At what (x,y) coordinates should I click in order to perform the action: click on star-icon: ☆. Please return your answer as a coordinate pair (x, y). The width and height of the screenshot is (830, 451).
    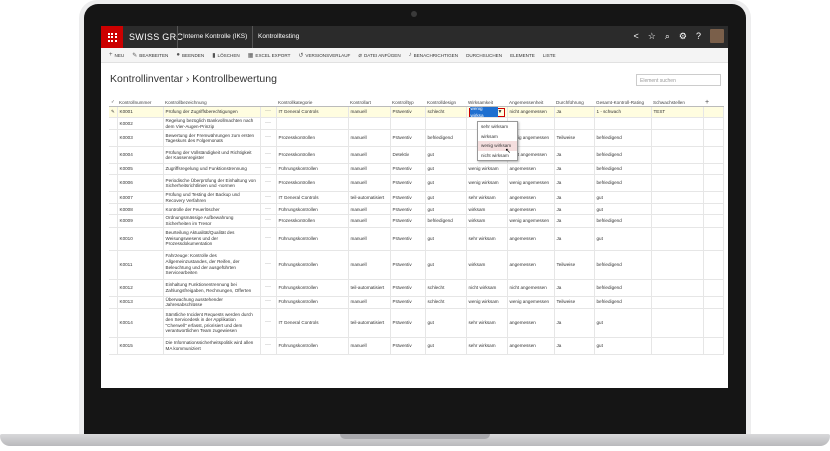
    Looking at the image, I should click on (652, 36).